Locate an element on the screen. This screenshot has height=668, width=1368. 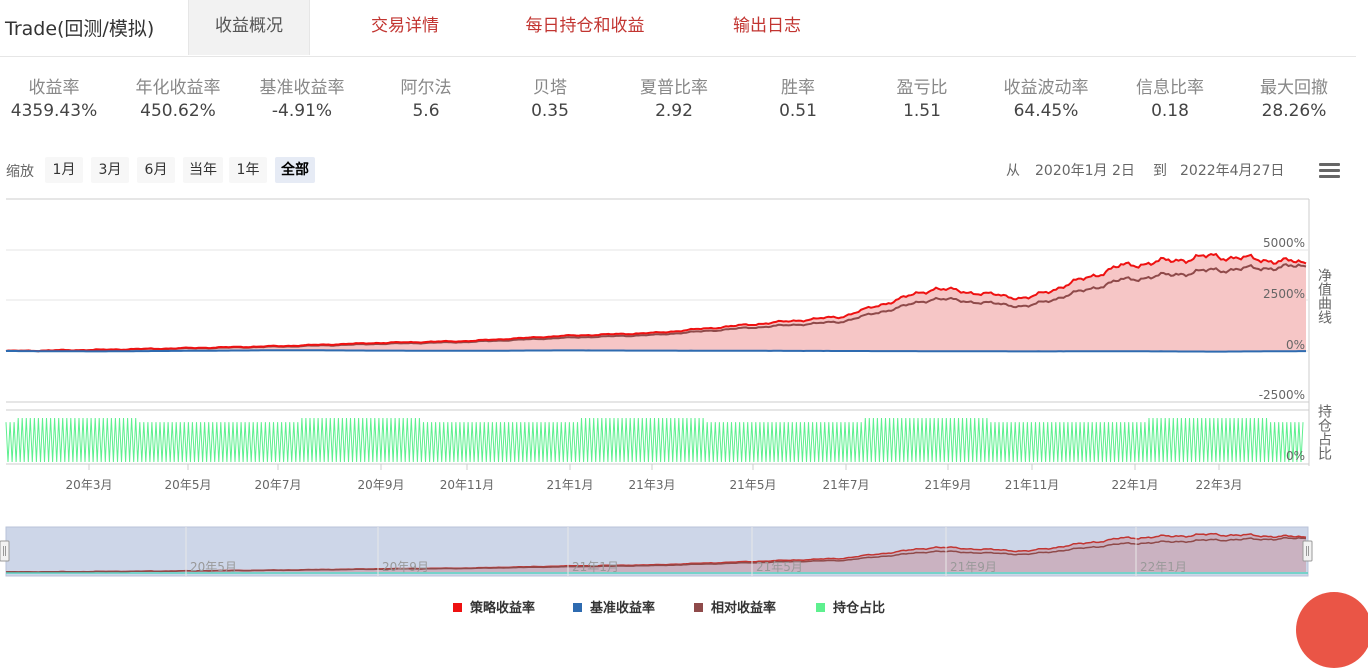
y-tick-label: 2500% is located at coordinates (1284, 294).